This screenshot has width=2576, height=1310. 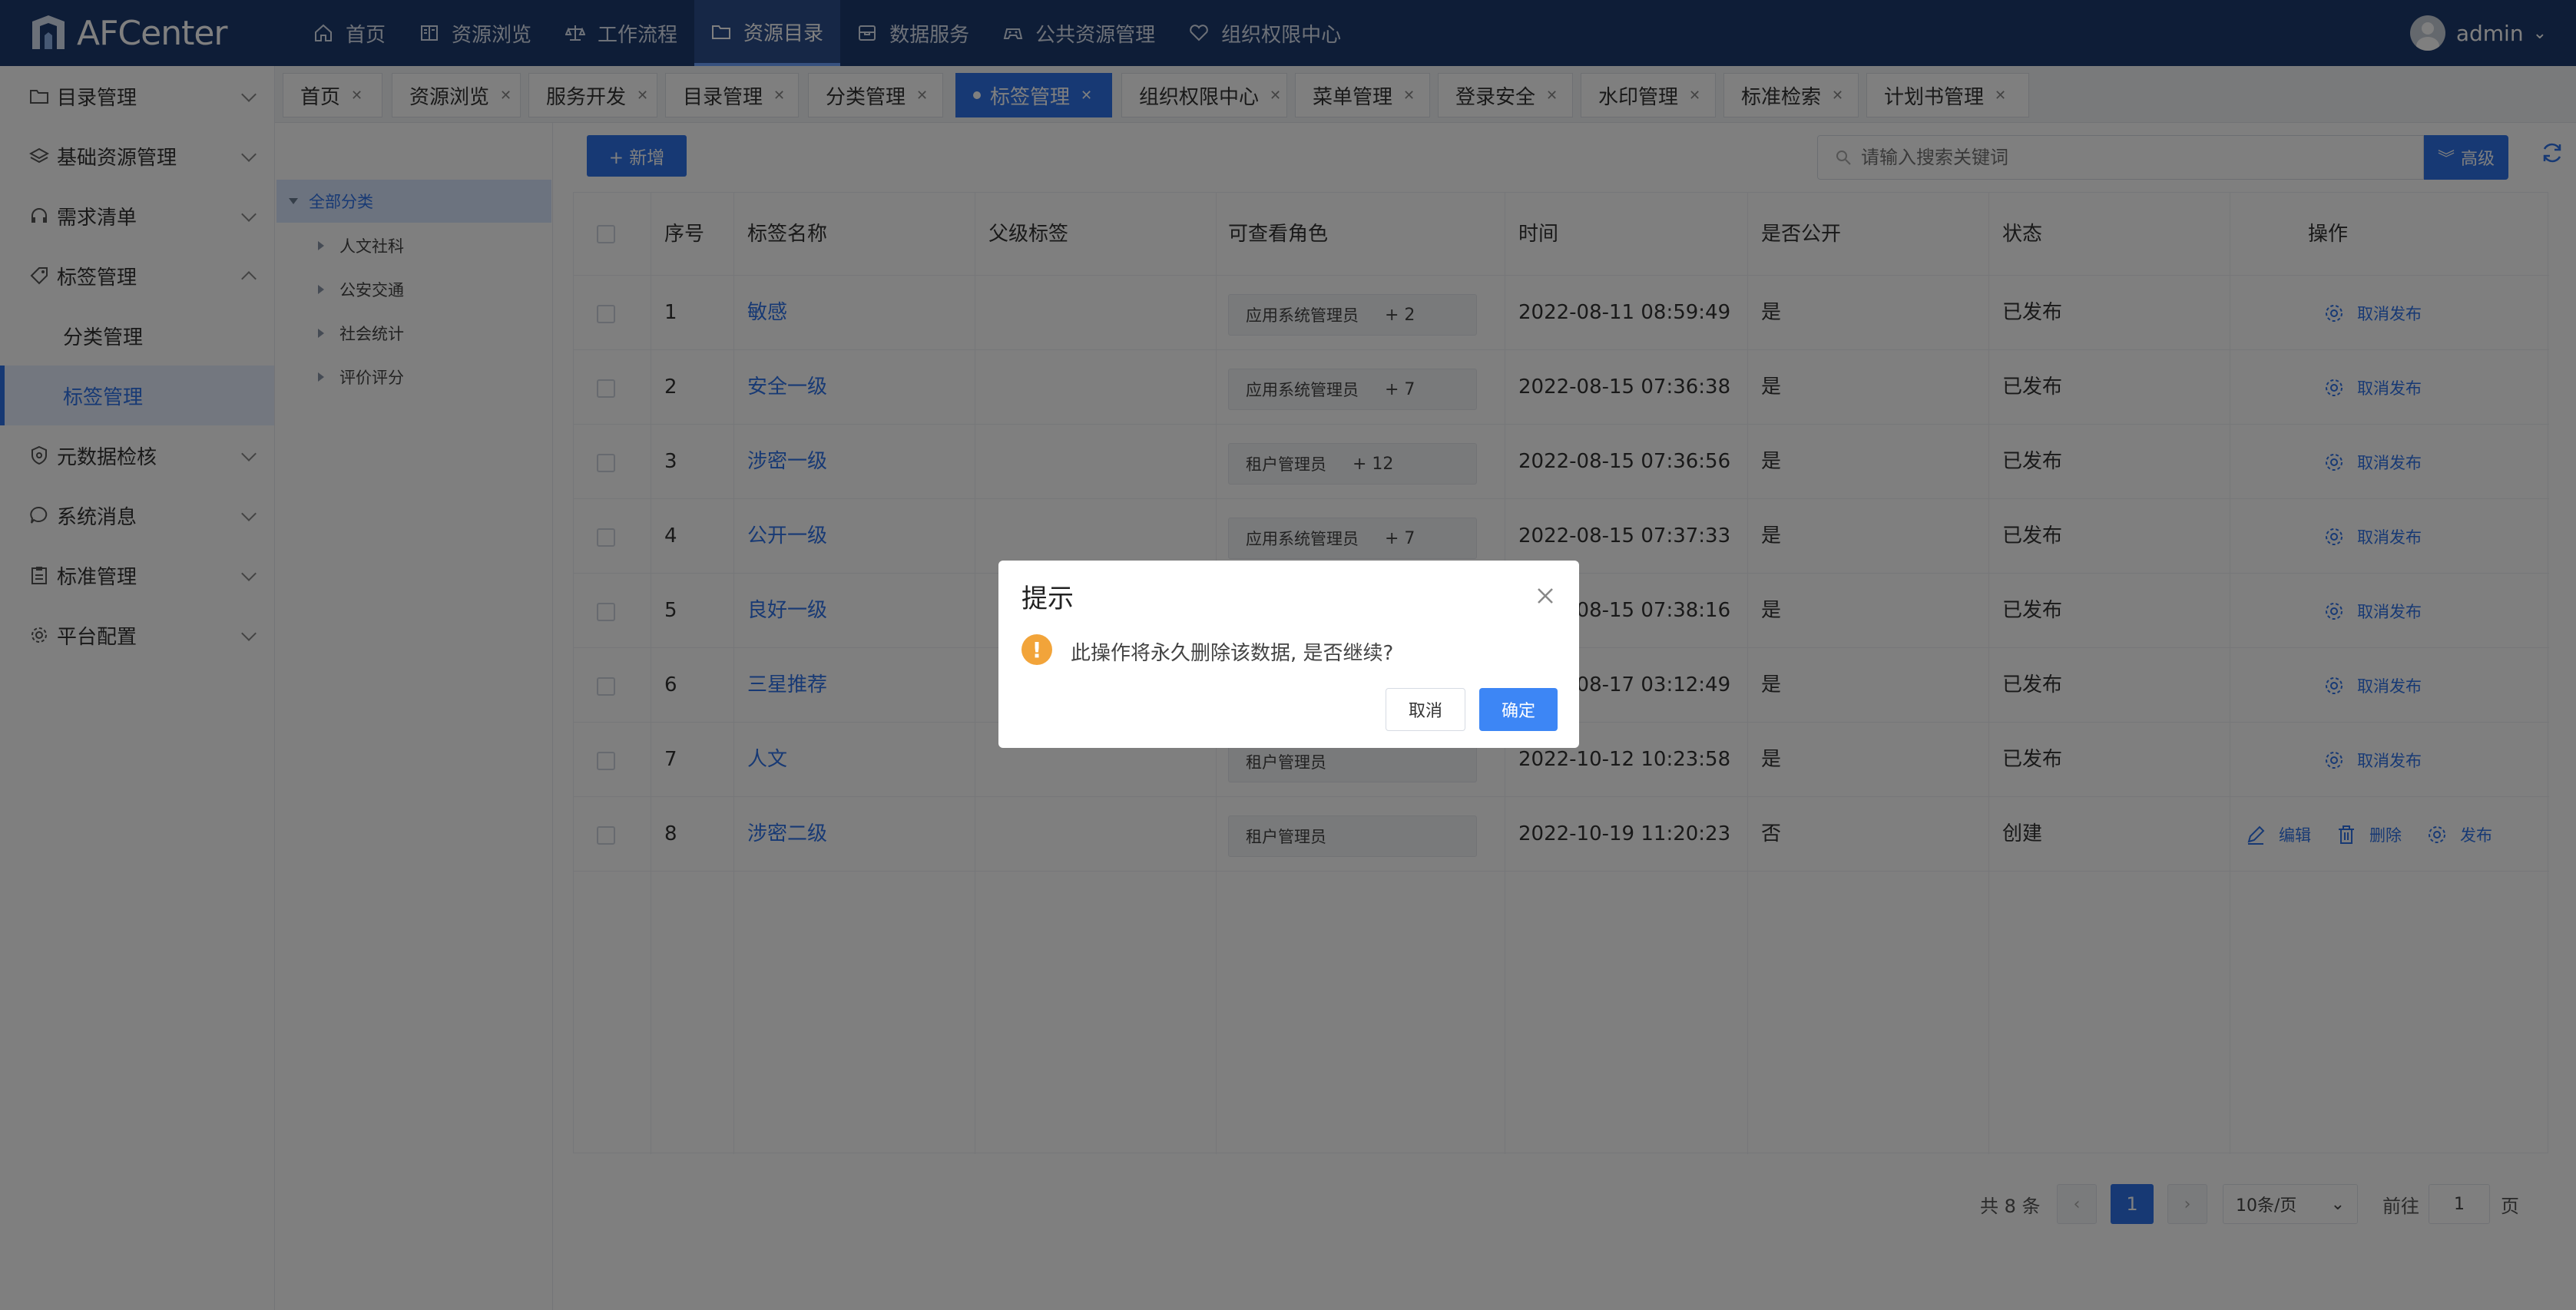 I want to click on confirm-dialog: 提示 ! 此操作将永久删除该数据, 是否继续? 取消 确定, so click(x=1289, y=654).